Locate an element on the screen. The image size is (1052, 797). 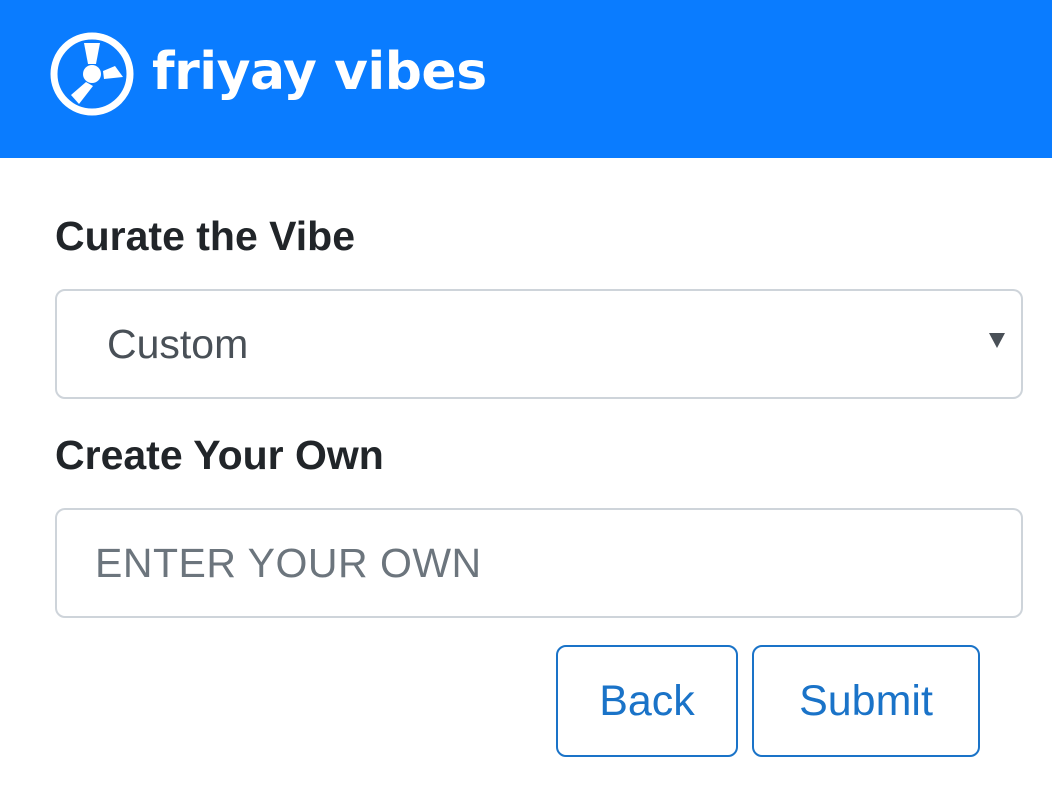
create-own-label: Create Your Own is located at coordinates (219, 455).